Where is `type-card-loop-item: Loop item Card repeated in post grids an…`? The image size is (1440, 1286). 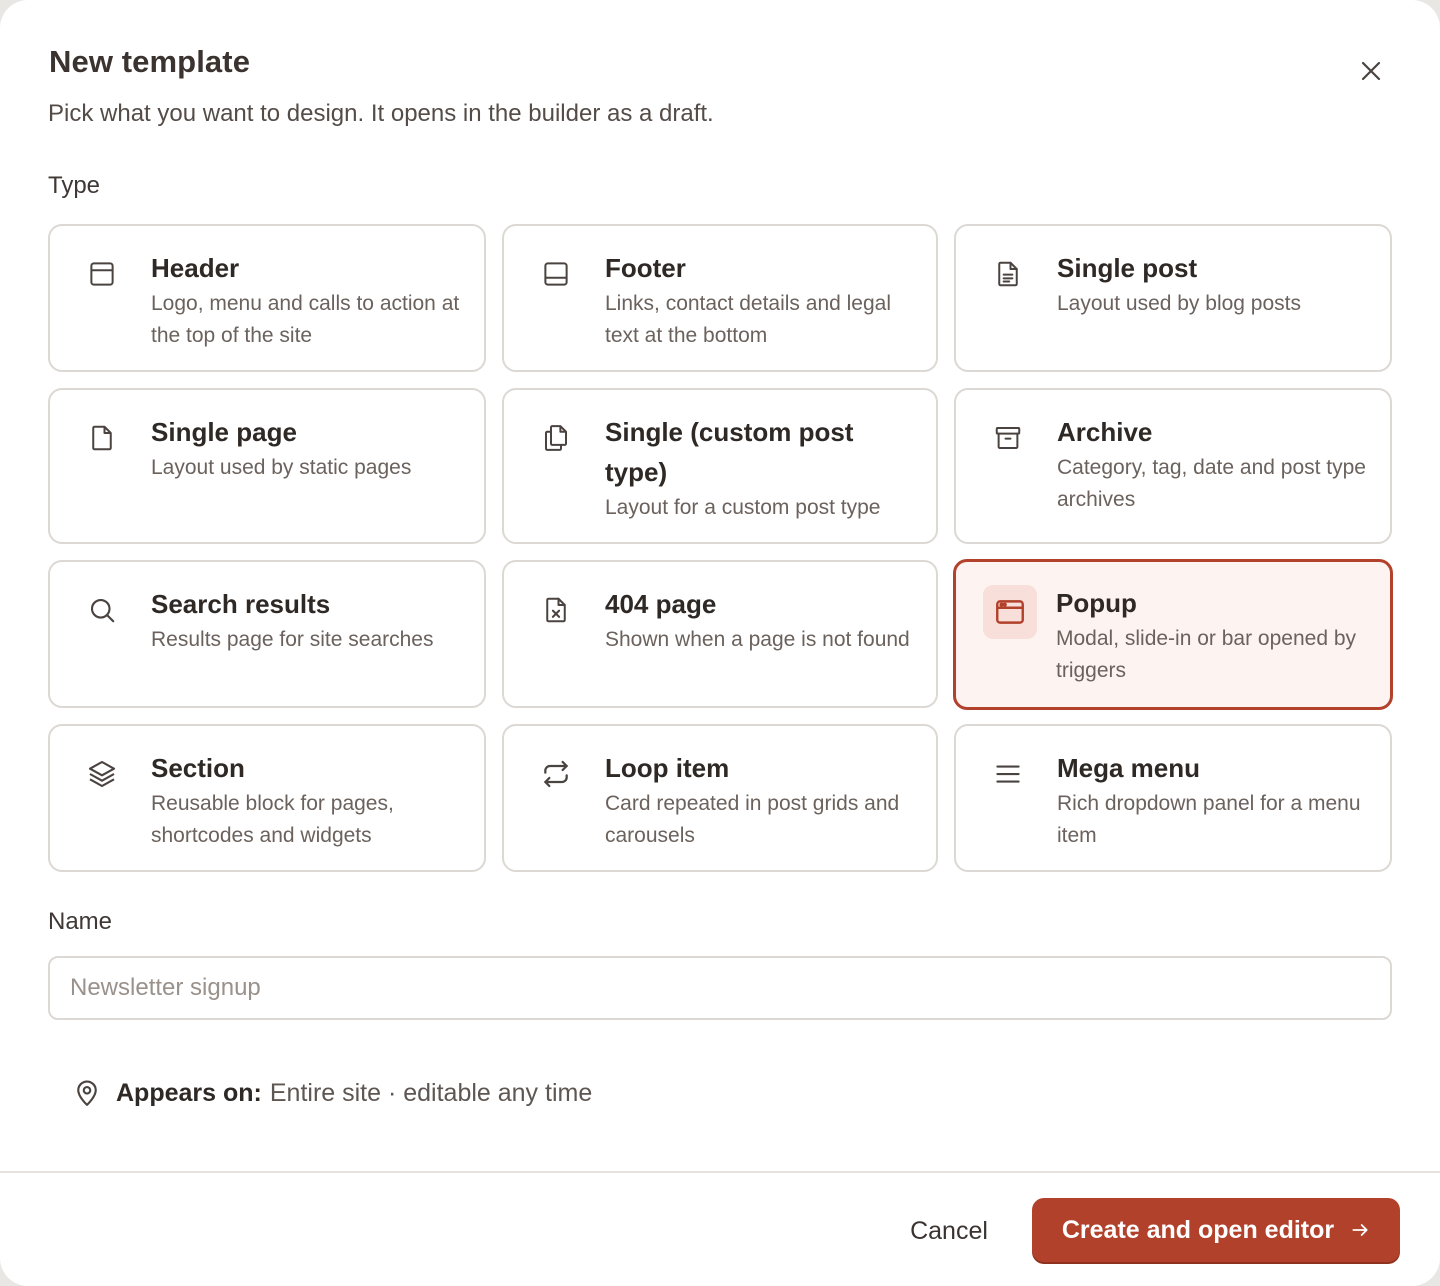 type-card-loop-item: Loop item Card repeated in post grids an… is located at coordinates (720, 798).